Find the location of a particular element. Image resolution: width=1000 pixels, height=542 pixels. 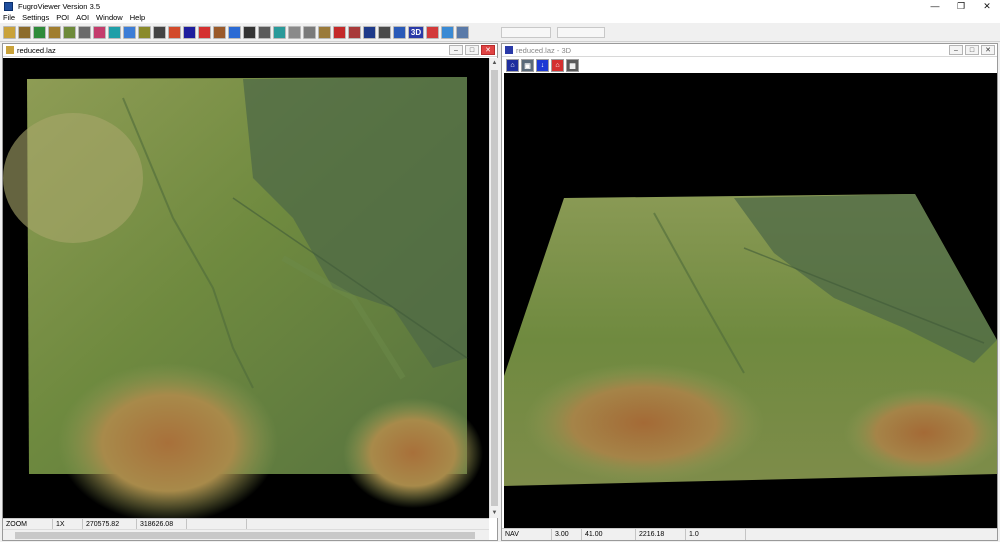

status-value-4: 1.0 is located at coordinates (716, 534).